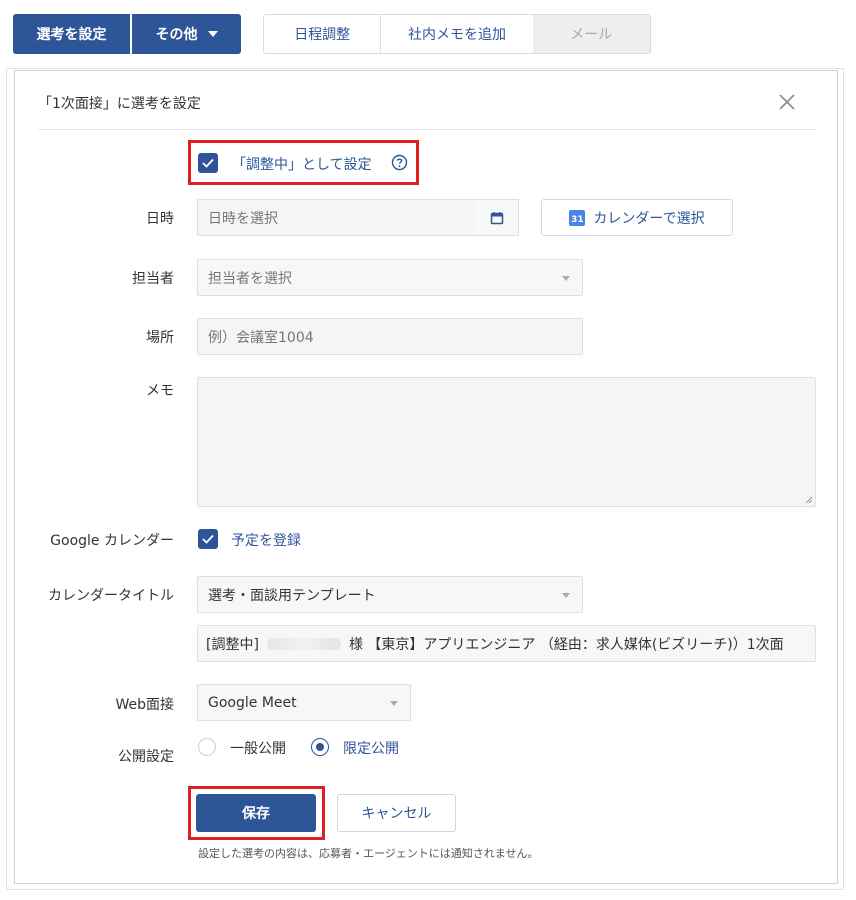 This screenshot has width=856, height=900. I want to click on caret-down-icon, so click(212, 34).